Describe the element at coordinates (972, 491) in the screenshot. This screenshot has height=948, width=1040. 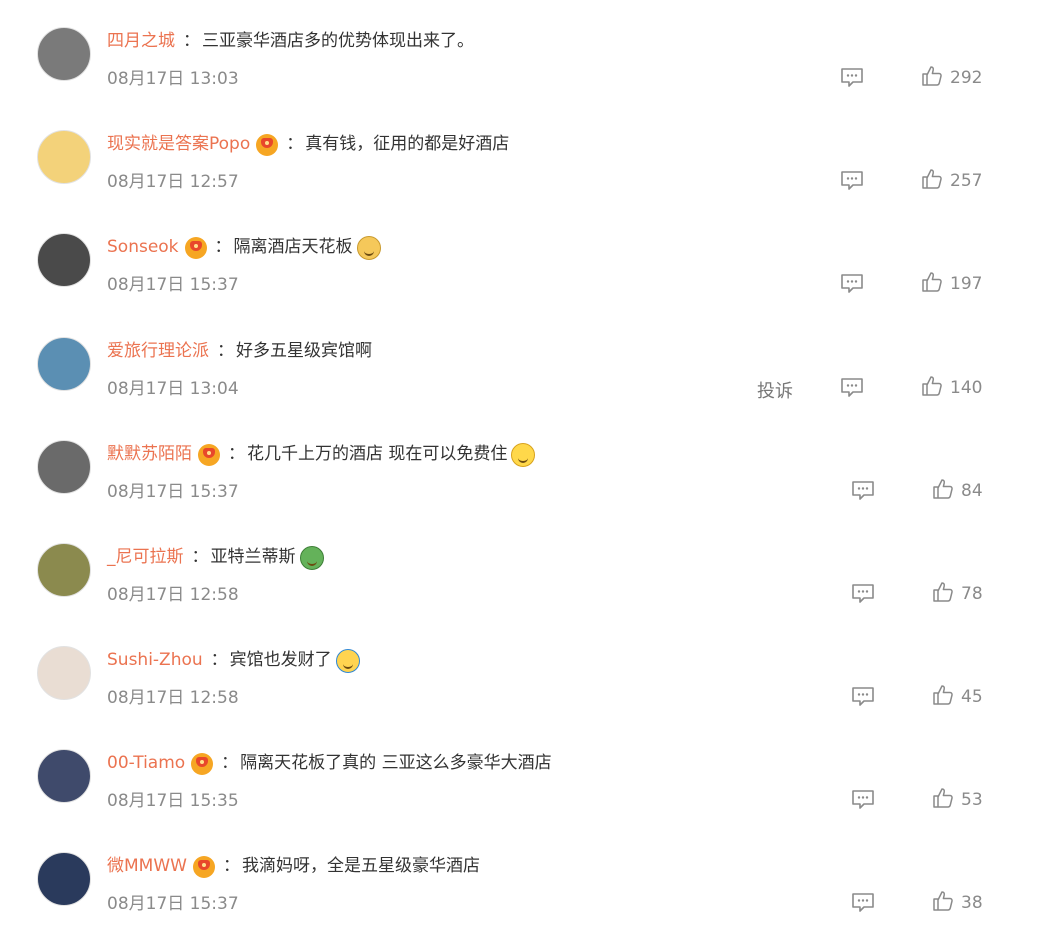
I see `like-count: 84` at that location.